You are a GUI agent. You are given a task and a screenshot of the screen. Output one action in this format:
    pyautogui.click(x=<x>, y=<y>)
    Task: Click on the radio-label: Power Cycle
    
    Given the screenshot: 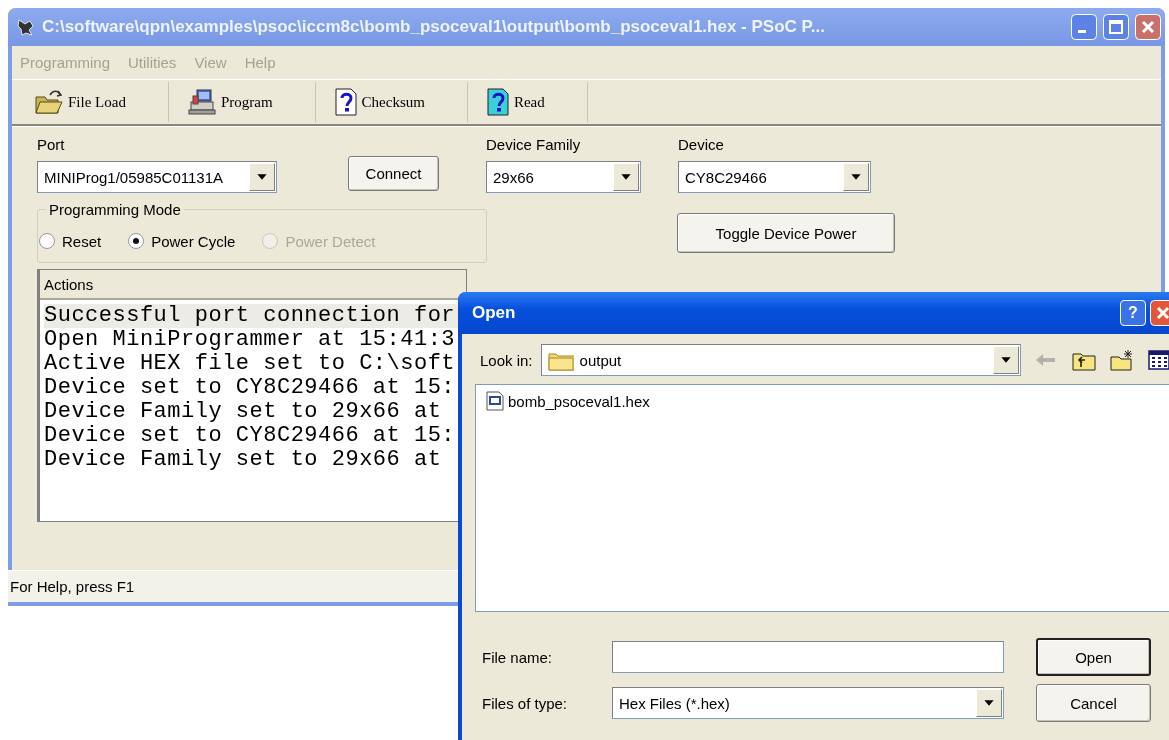 What is the action you would take?
    pyautogui.click(x=193, y=241)
    